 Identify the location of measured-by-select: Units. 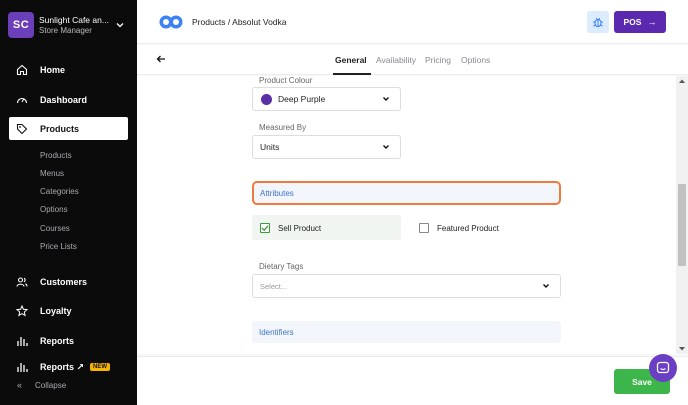
(326, 147).